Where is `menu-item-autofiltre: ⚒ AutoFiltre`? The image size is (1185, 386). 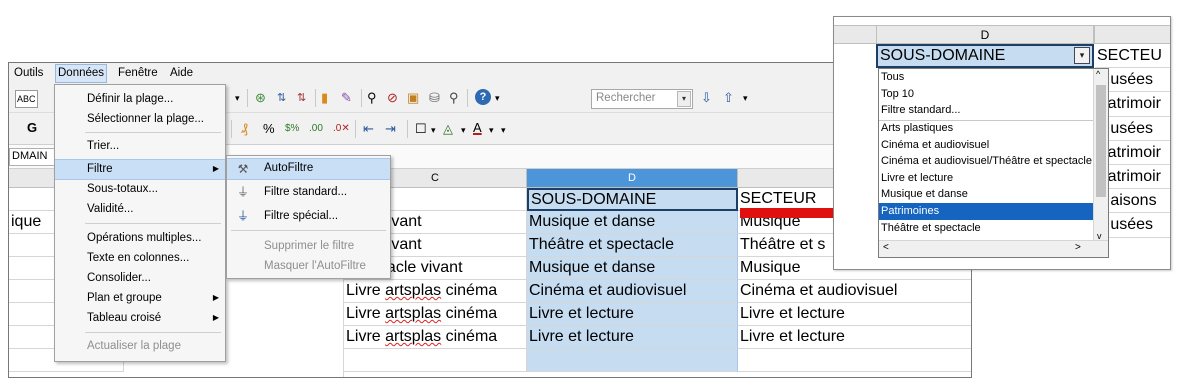
menu-item-autofiltre: ⚒ AutoFiltre is located at coordinates (308, 169).